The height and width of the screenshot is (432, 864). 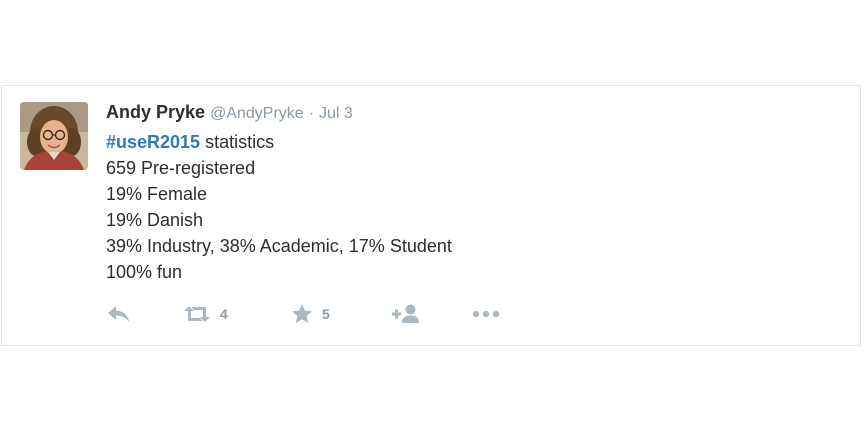 I want to click on reply-icon, so click(x=118, y=314).